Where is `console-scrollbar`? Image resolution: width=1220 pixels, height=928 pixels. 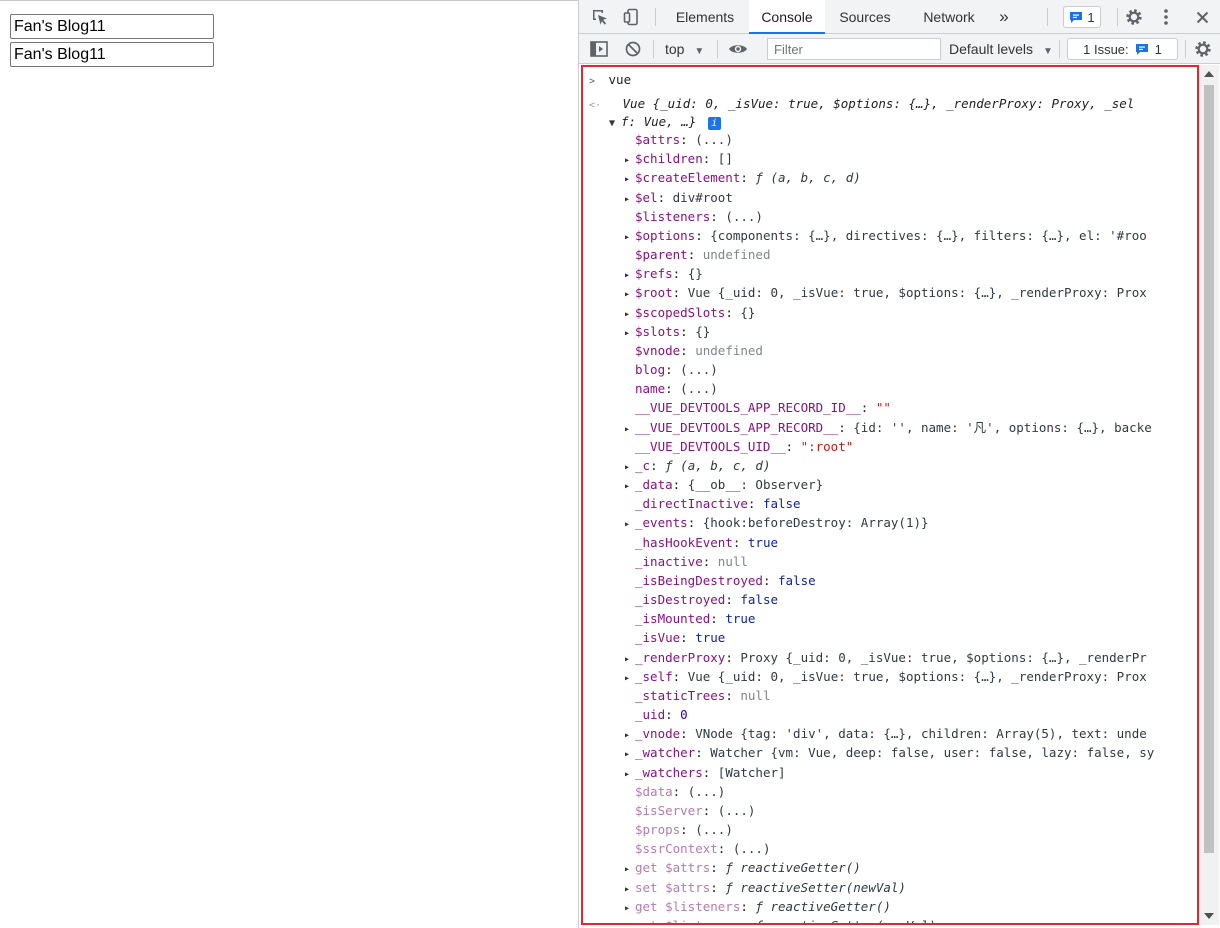 console-scrollbar is located at coordinates (1209, 495).